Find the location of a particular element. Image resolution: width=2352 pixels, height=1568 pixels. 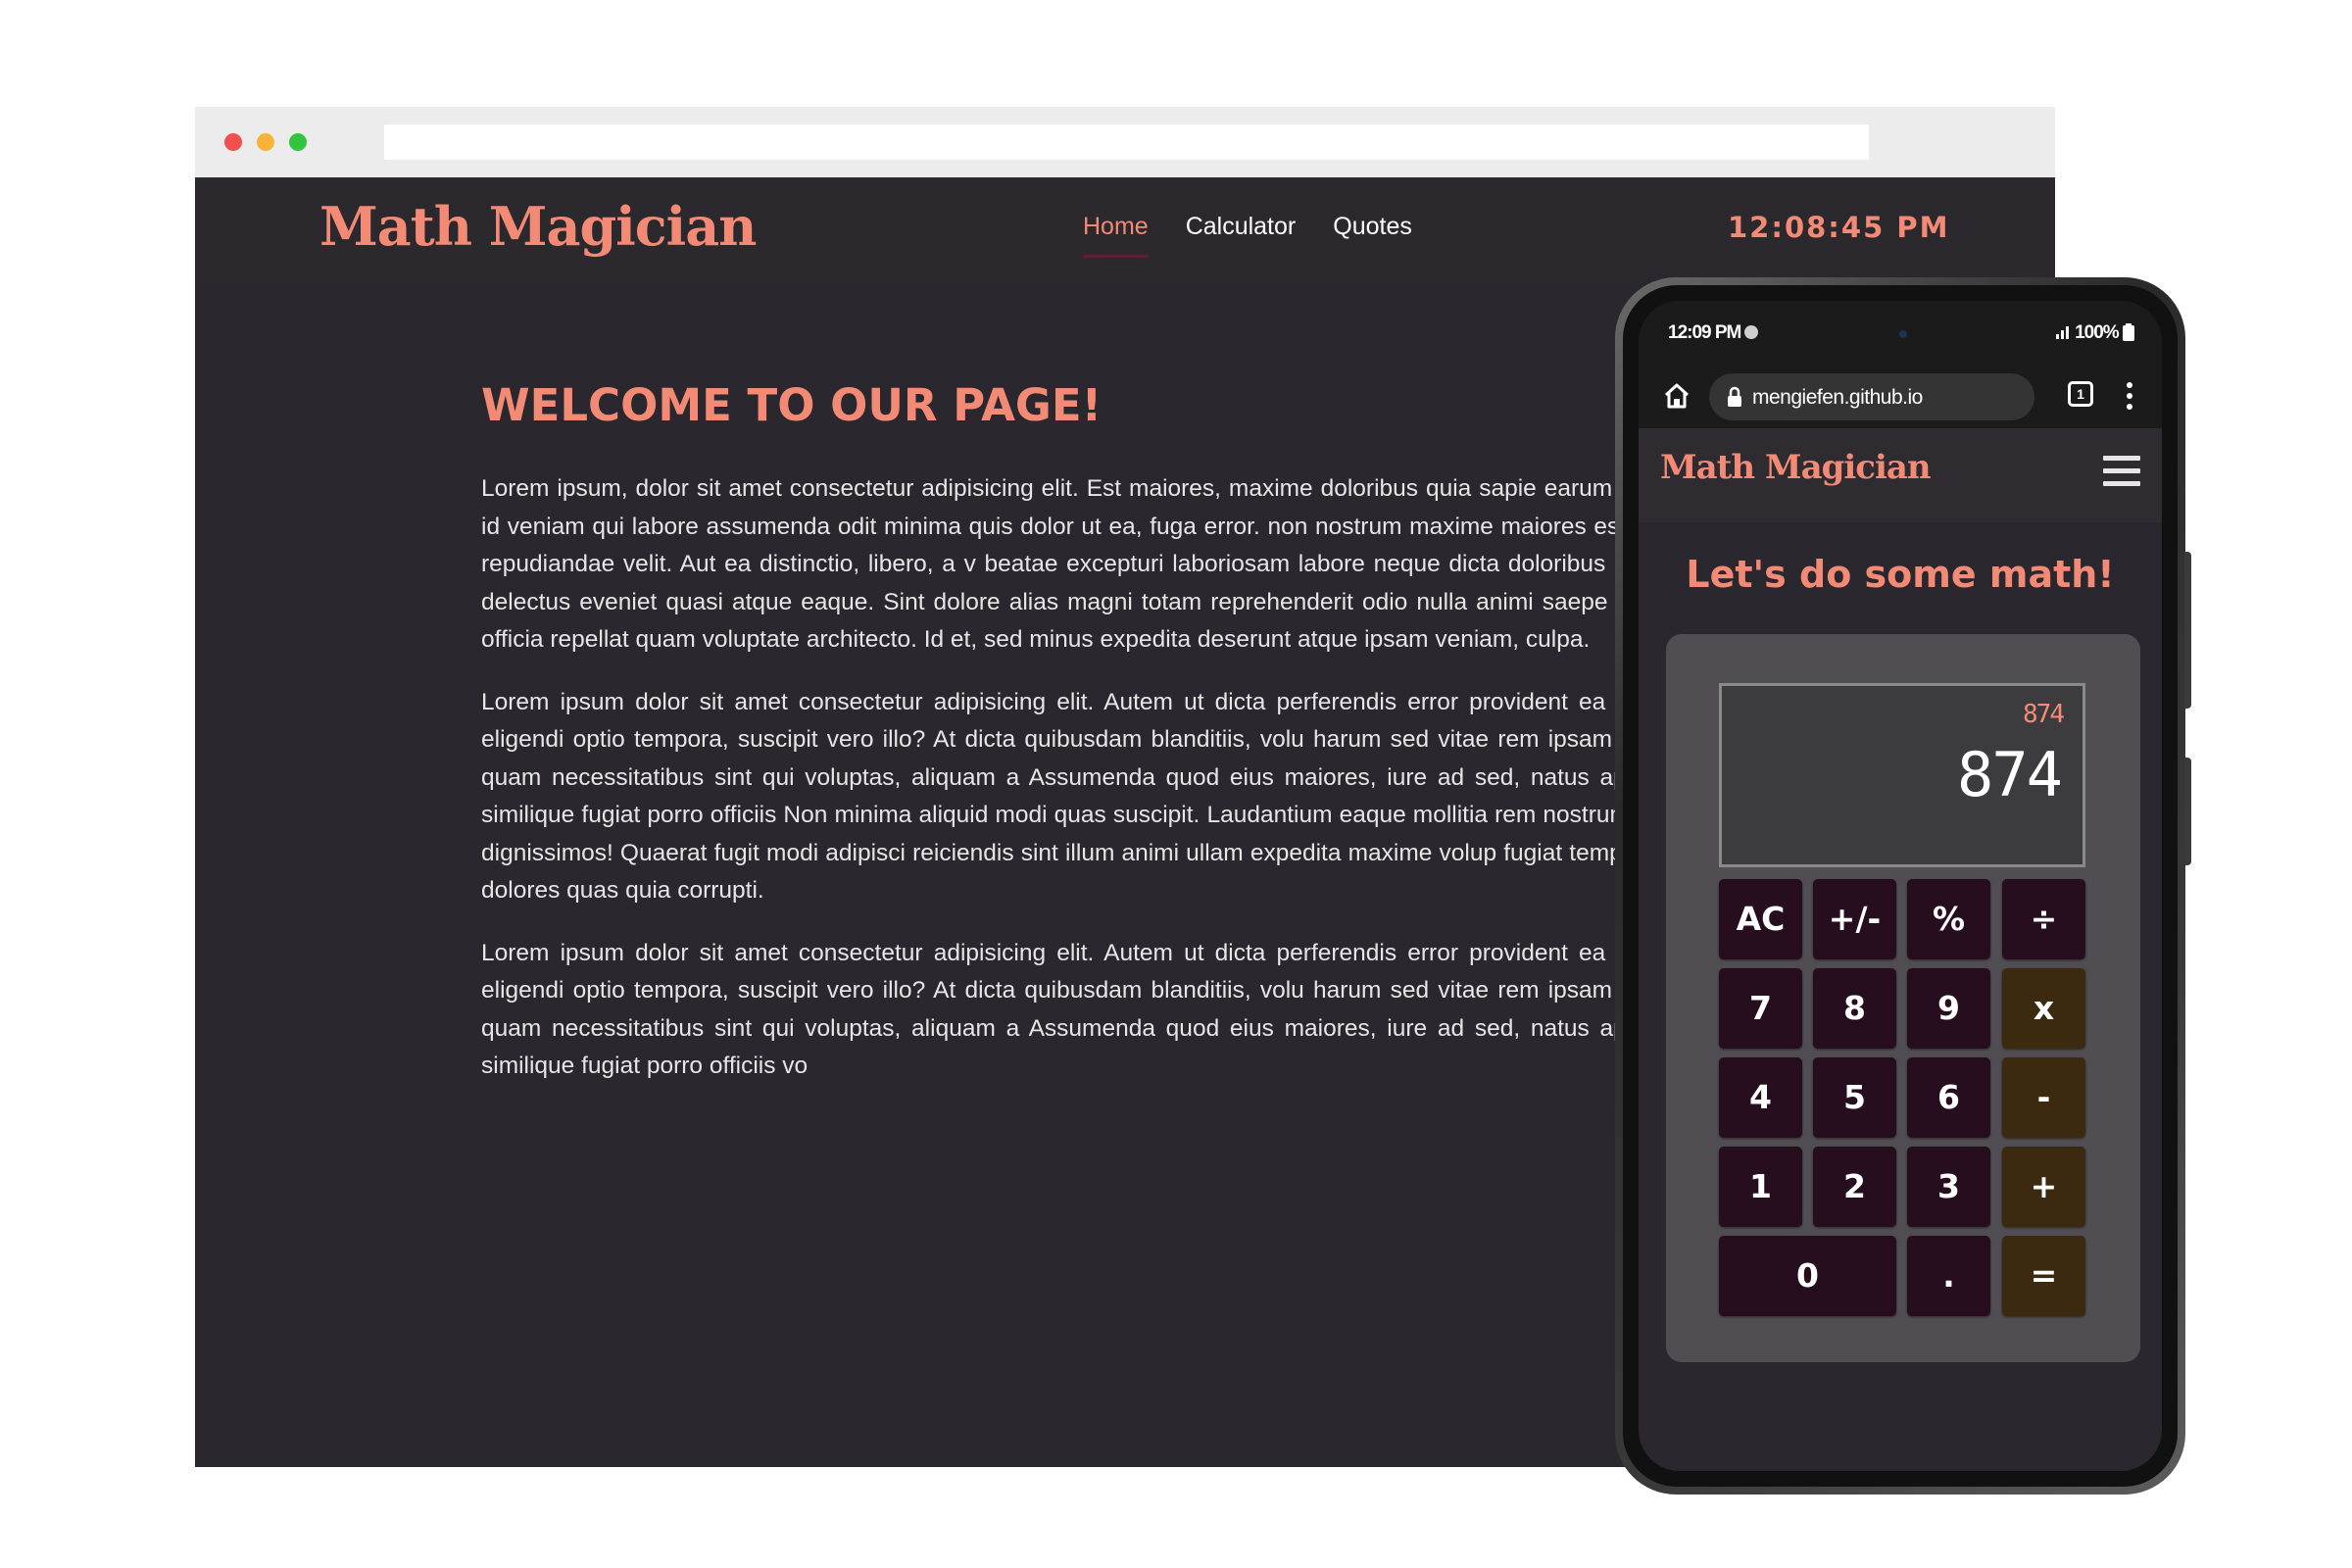

key-1: 1 is located at coordinates (1760, 1187).